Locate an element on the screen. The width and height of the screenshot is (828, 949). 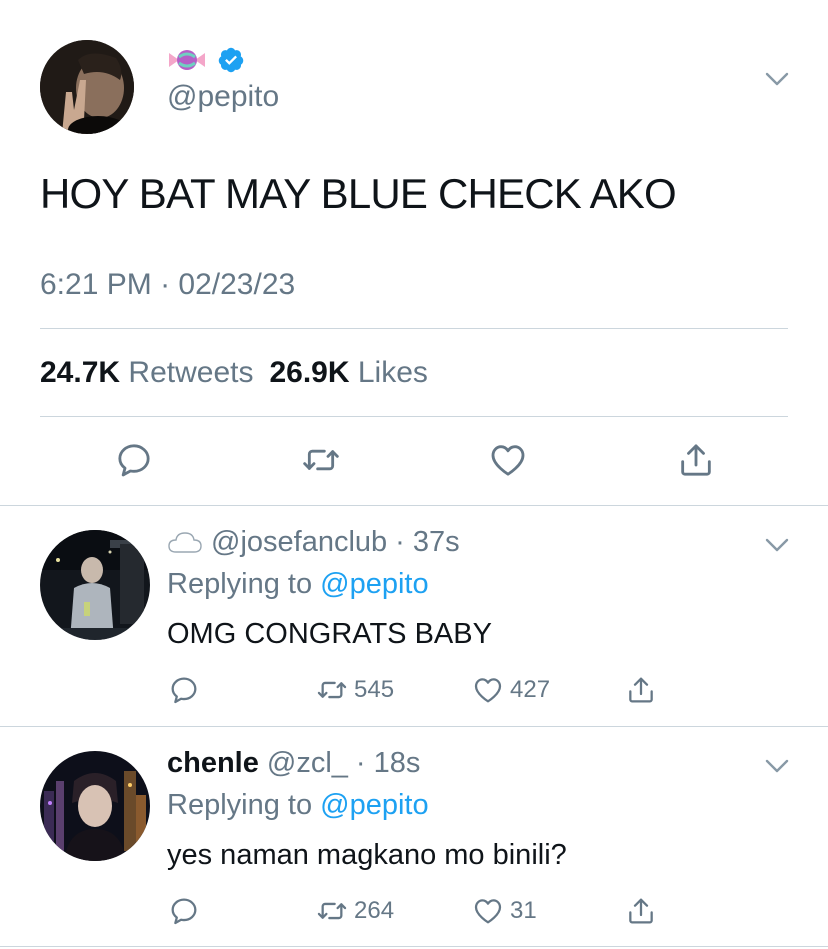
tweet-timestamp: 6:21 PM · 02/23/23 is located at coordinates (167, 285).